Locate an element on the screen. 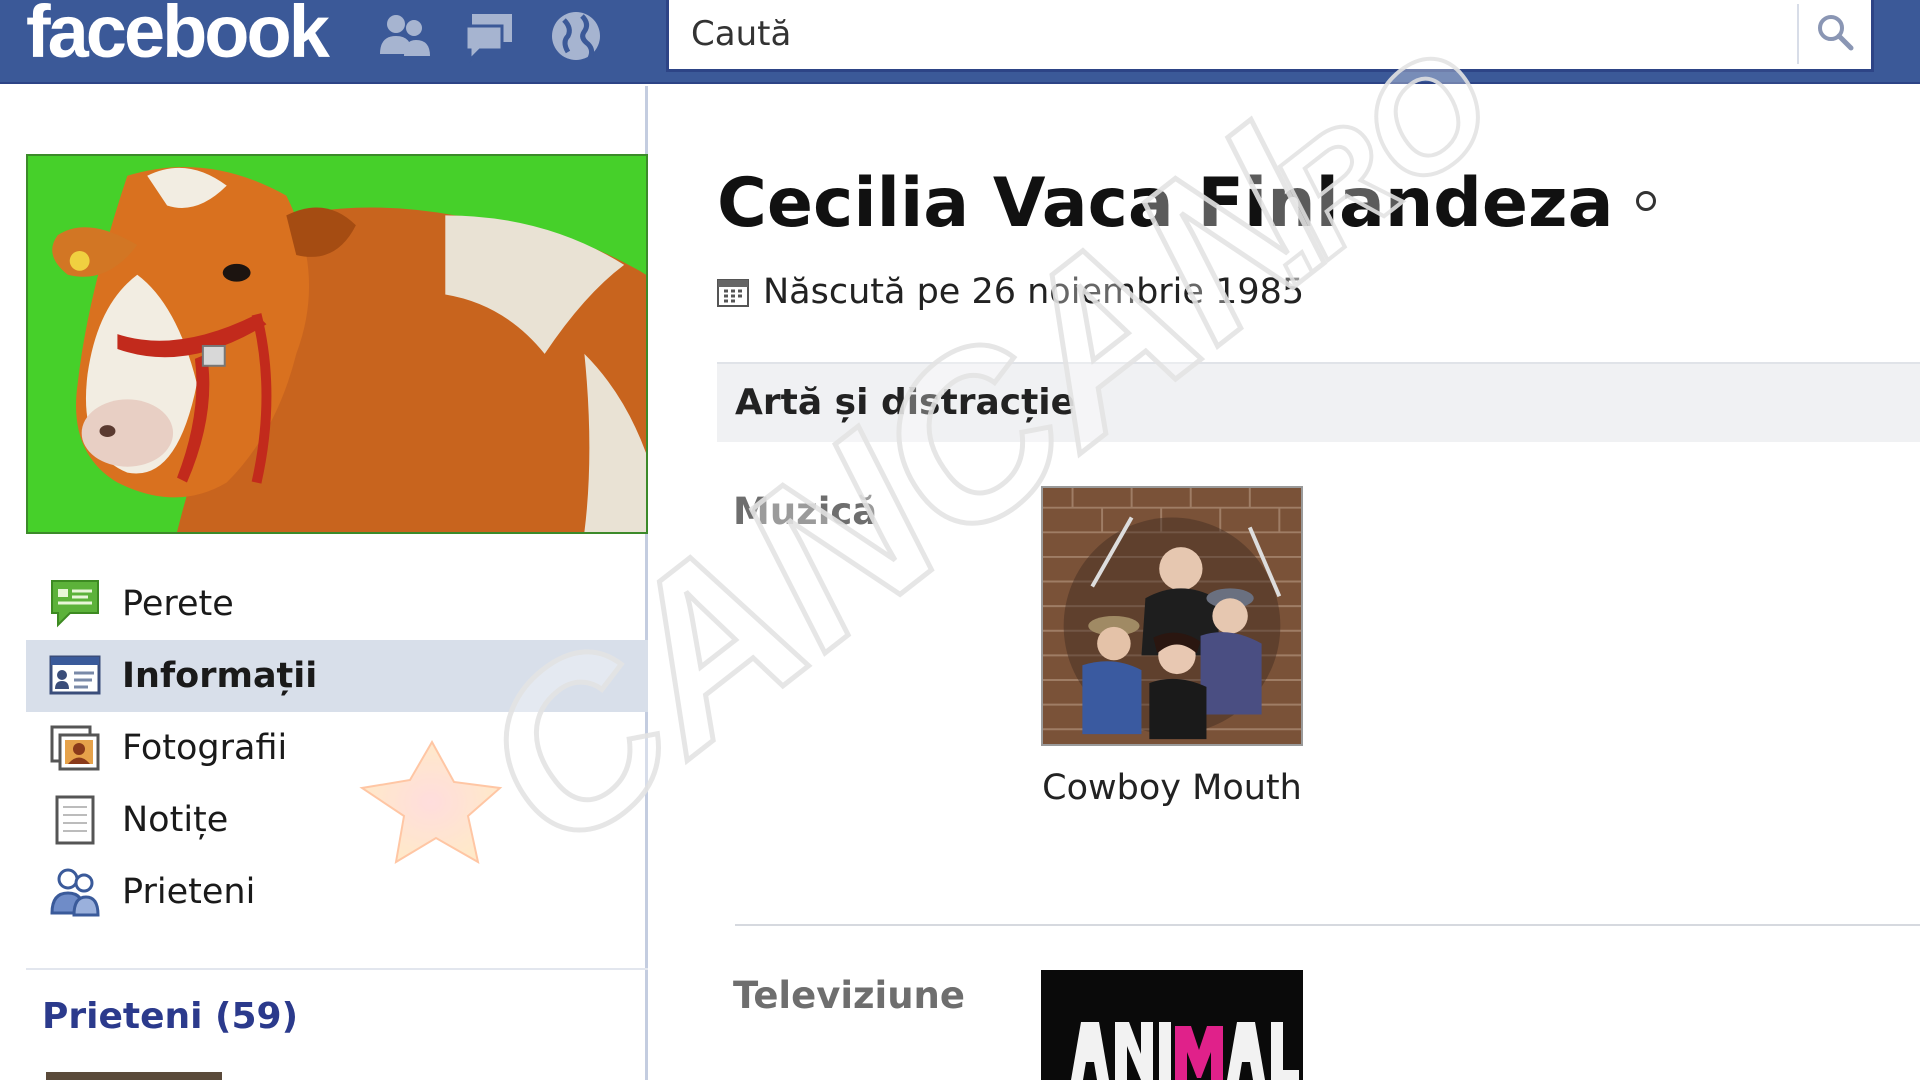  search-input is located at coordinates (1233, 34).